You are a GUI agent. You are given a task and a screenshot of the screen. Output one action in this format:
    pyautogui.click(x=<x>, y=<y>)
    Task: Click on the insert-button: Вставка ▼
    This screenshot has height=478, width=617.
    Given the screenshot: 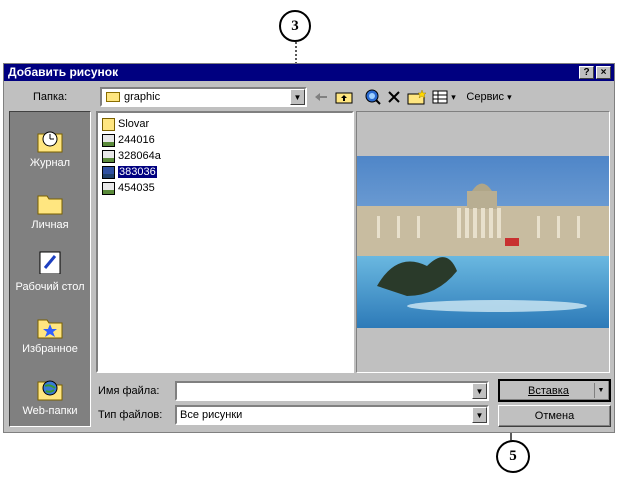 What is the action you would take?
    pyautogui.click(x=554, y=390)
    